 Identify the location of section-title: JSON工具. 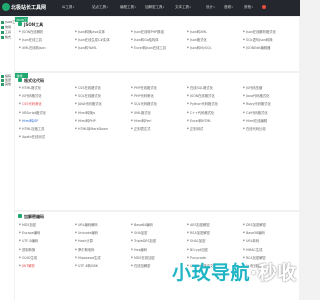
(34, 24).